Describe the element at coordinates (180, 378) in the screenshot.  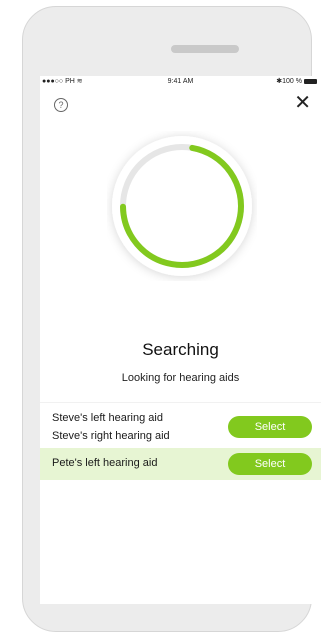
I see `page-subtitle: Looking for hearing aids` at that location.